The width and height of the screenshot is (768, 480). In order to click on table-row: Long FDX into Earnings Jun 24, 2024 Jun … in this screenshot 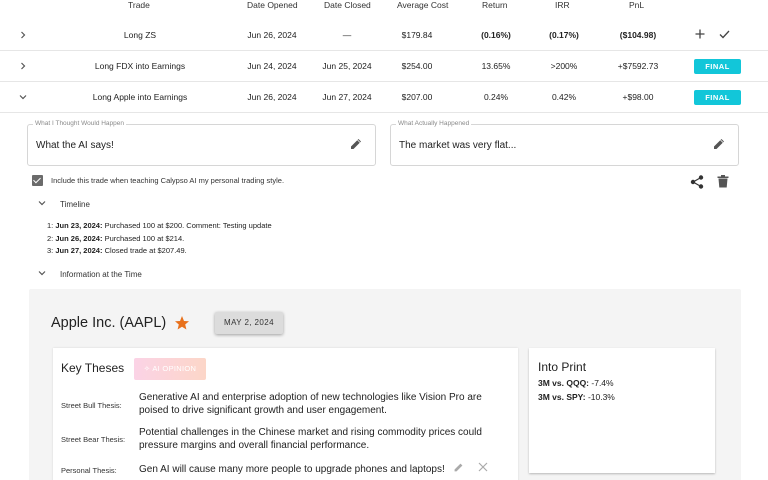, I will do `click(384, 66)`.